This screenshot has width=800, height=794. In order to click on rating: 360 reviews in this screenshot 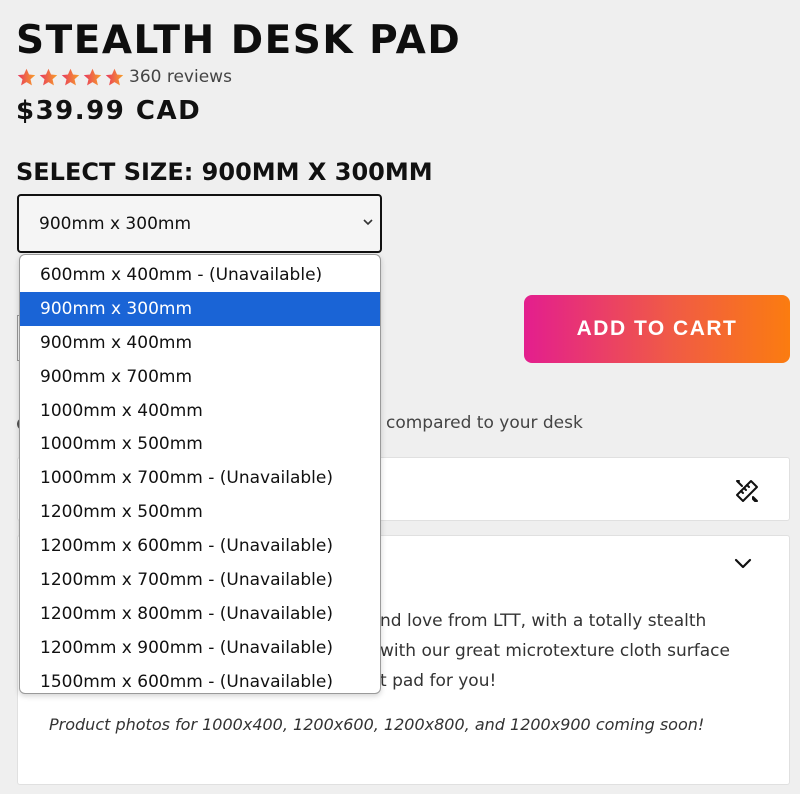, I will do `click(124, 77)`.